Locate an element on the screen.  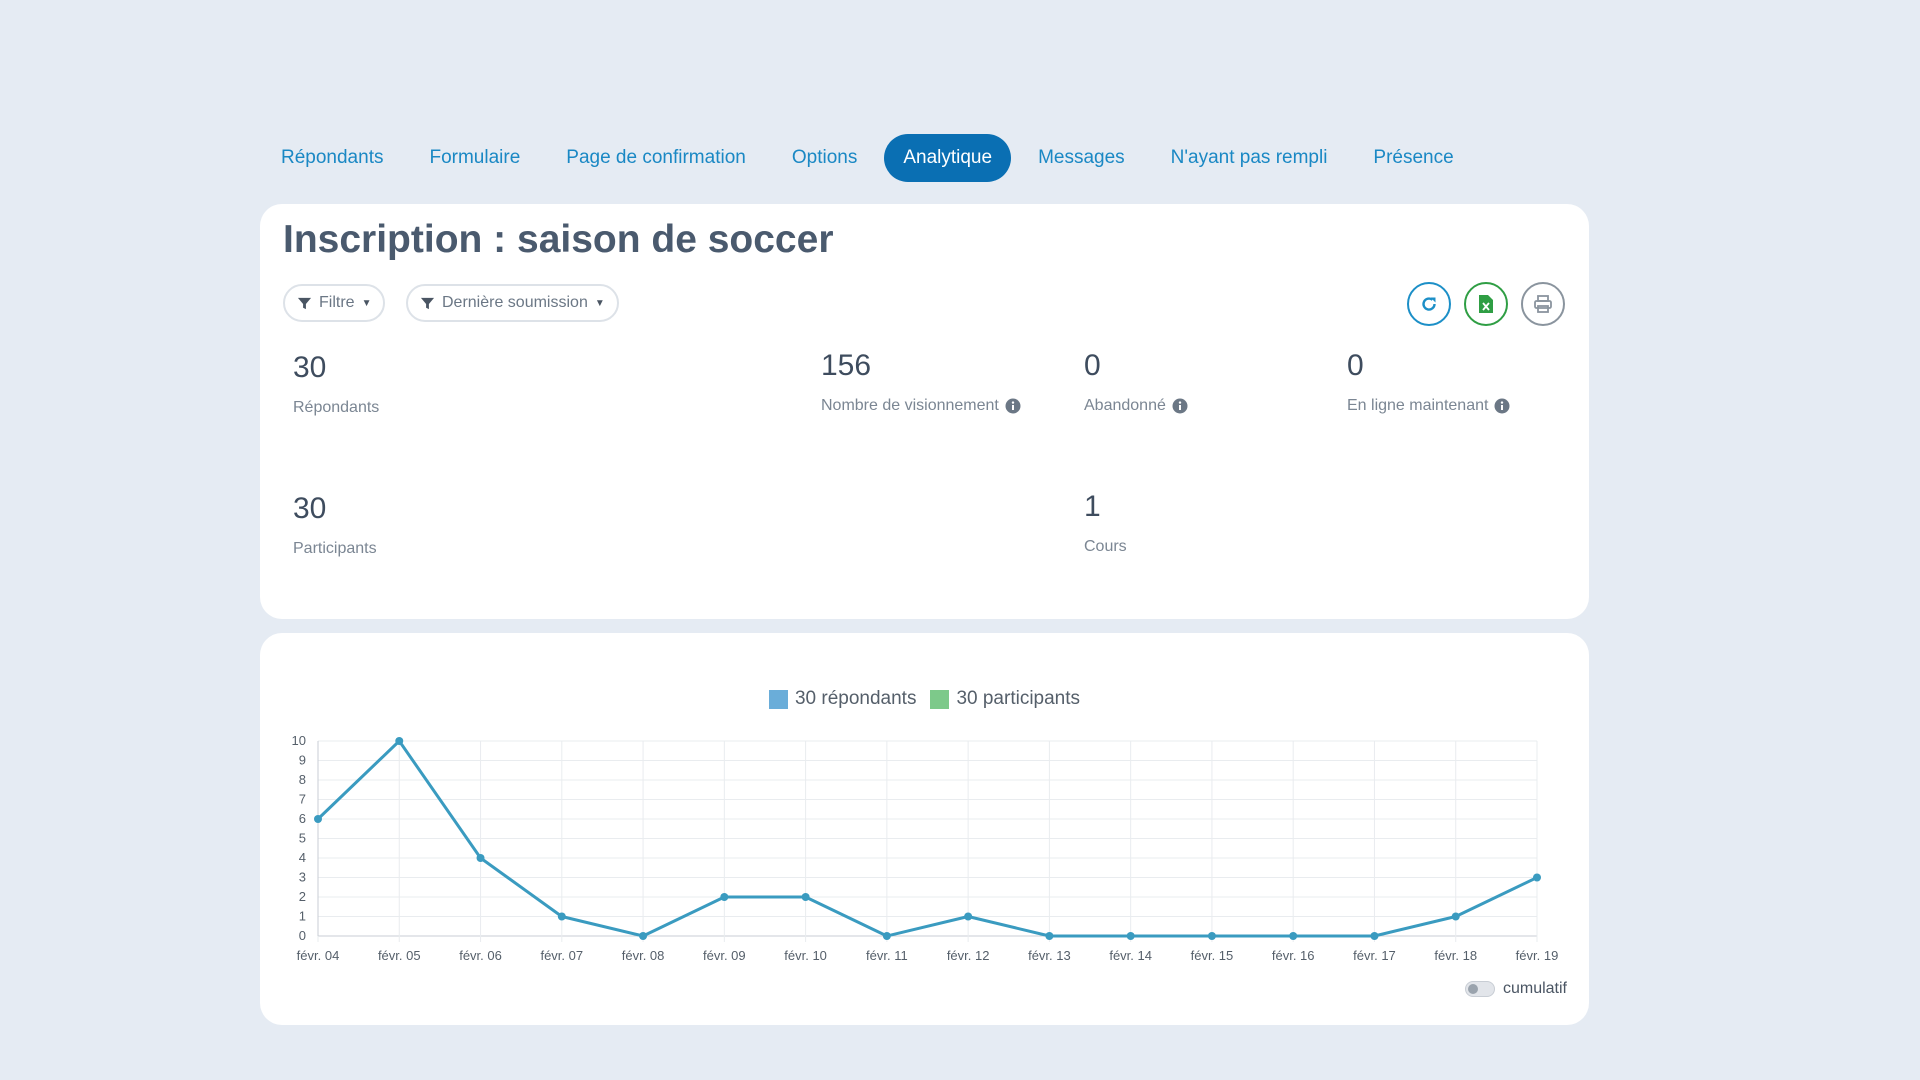
stat-courses: 1 Cours is located at coordinates (1105, 523).